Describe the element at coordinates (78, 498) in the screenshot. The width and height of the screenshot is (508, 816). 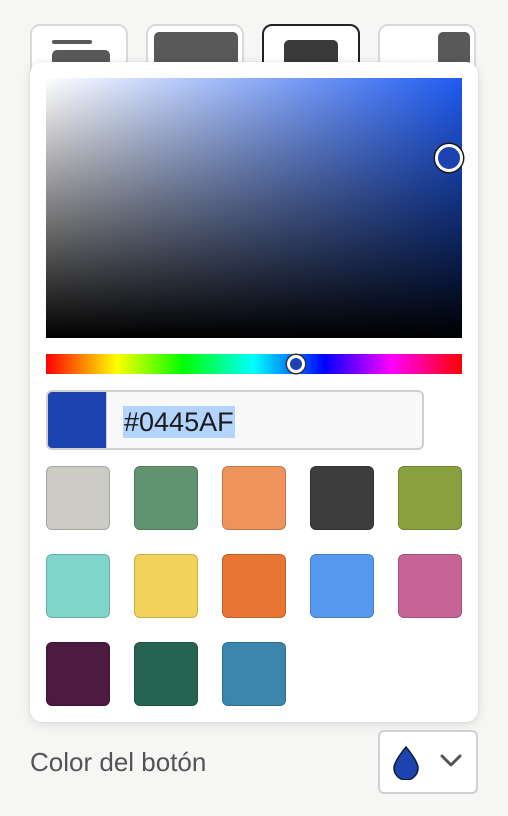
I see `color-swatch-light-gray` at that location.